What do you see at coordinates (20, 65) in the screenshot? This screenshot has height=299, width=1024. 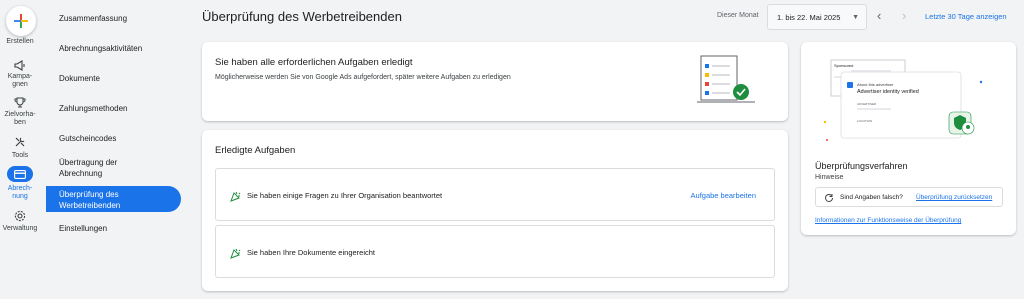 I see `megaphone-icon` at bounding box center [20, 65].